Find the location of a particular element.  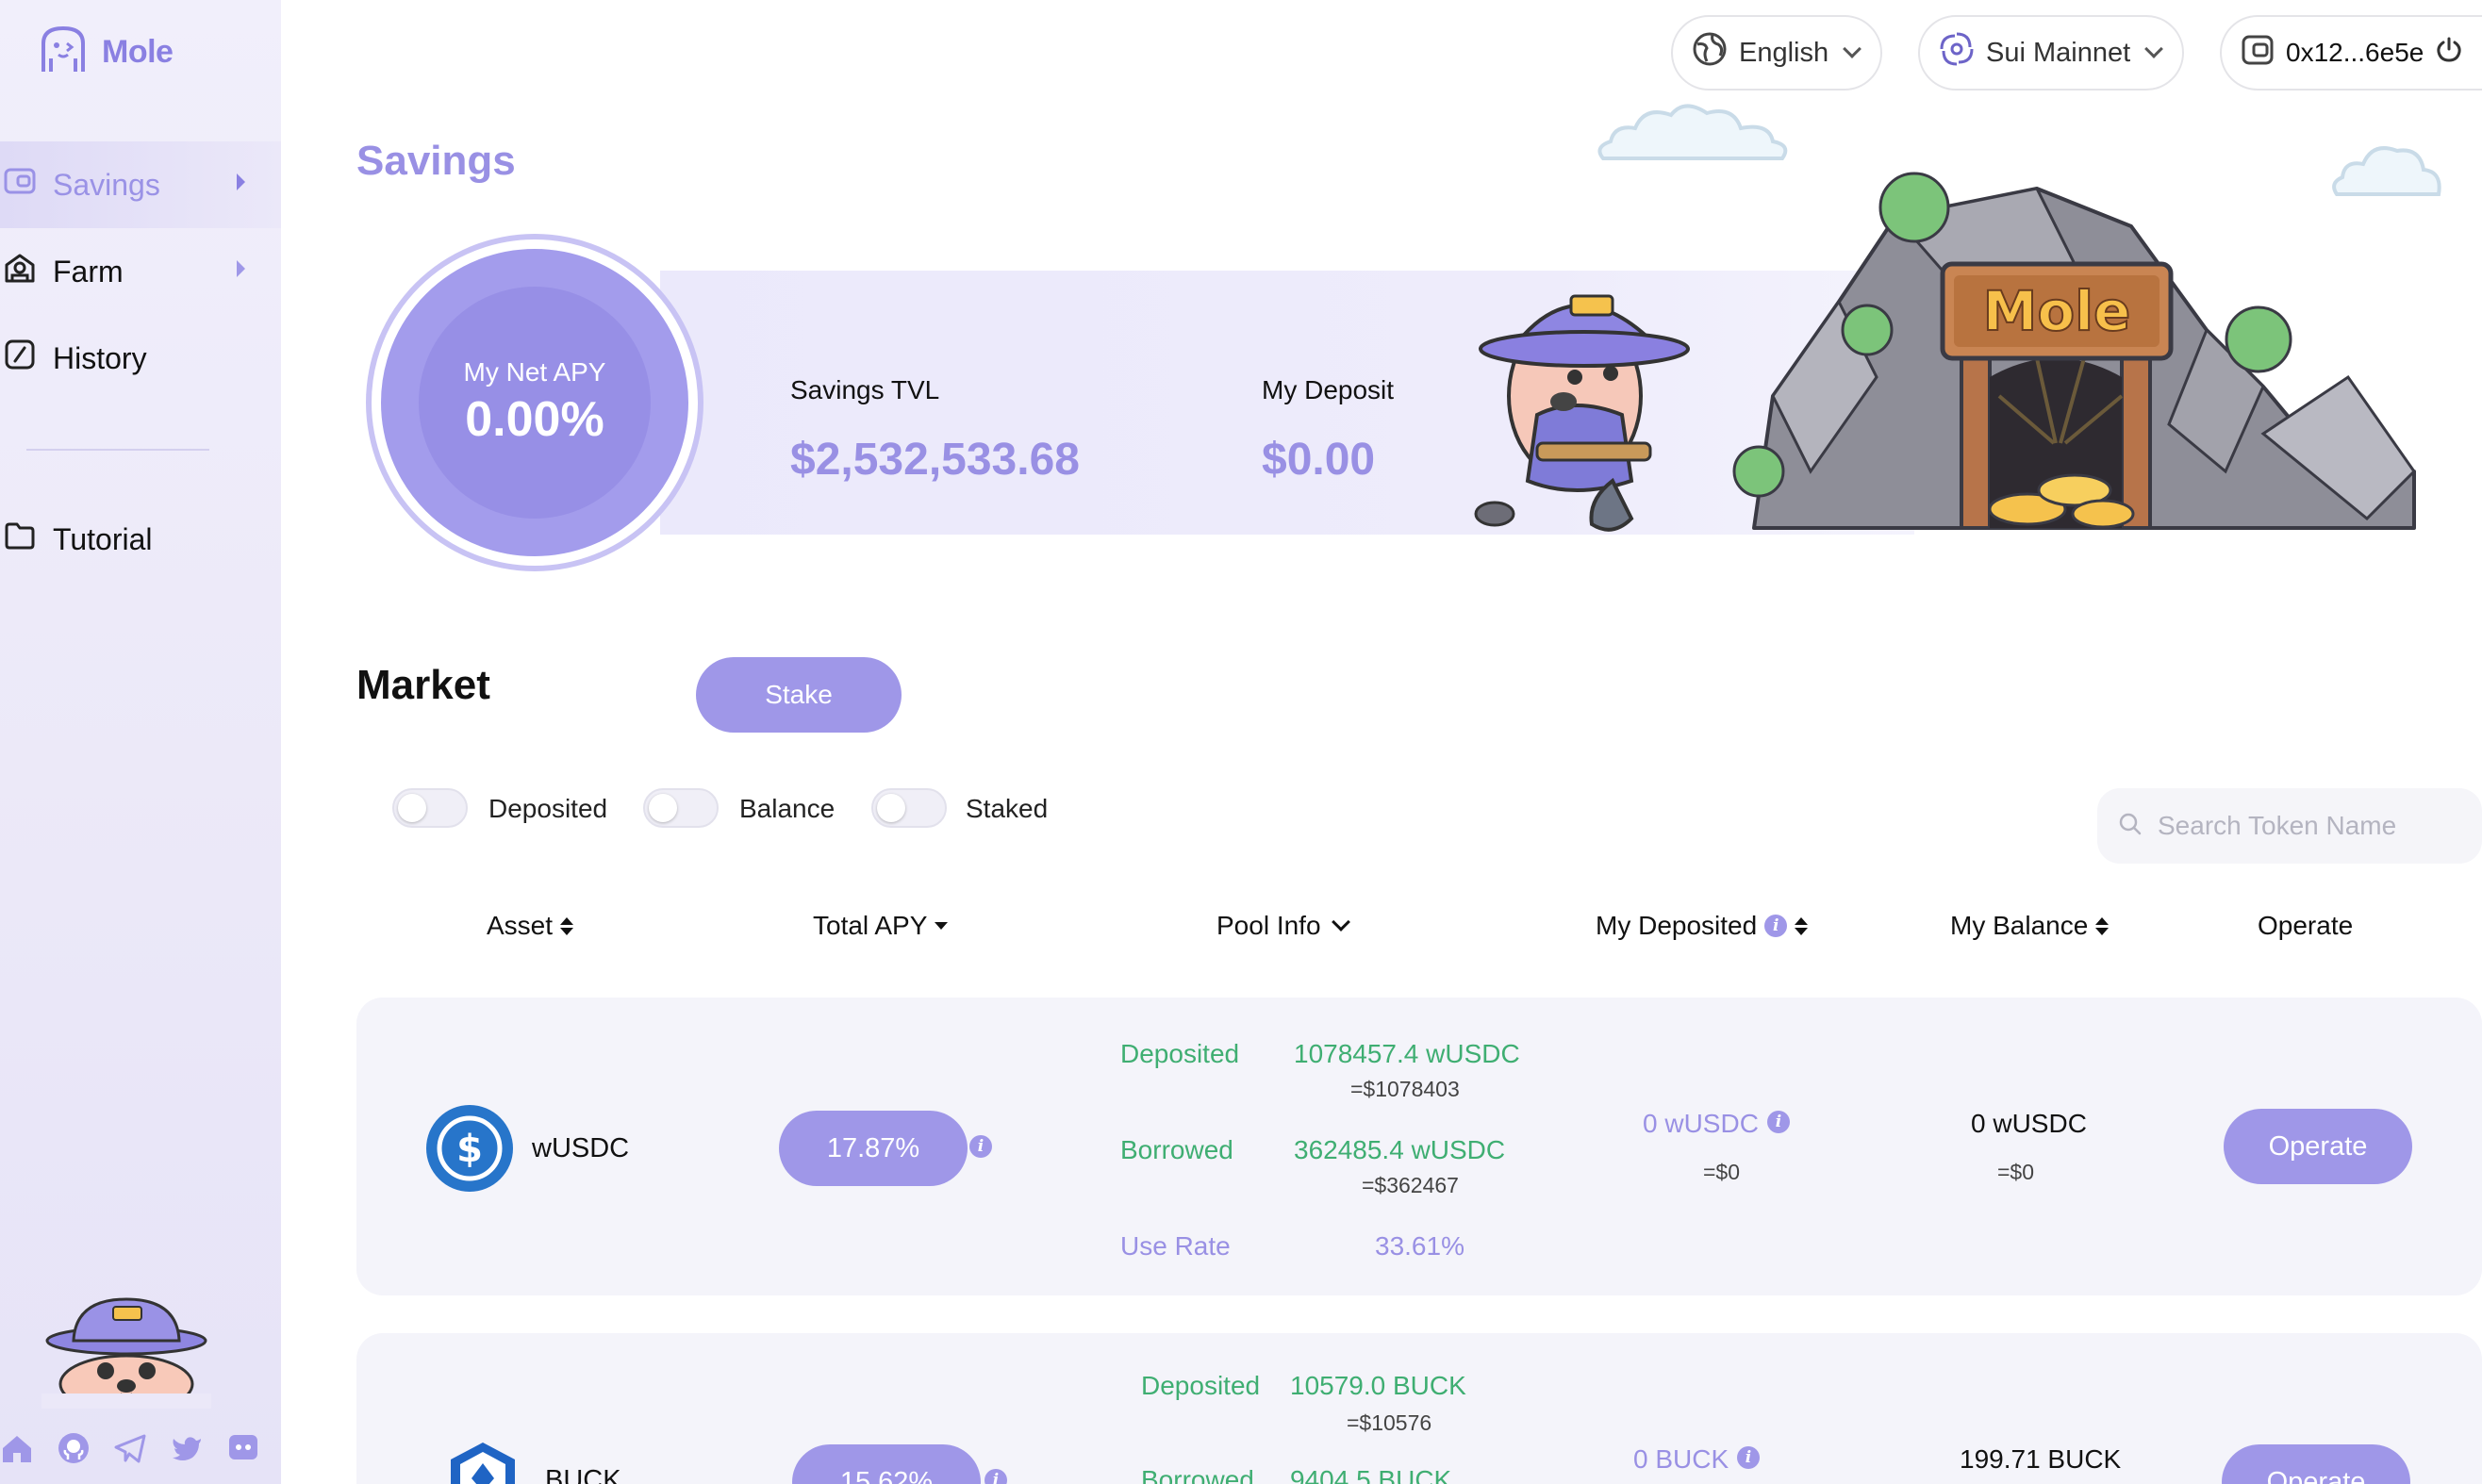

power-icon is located at coordinates (2449, 54).